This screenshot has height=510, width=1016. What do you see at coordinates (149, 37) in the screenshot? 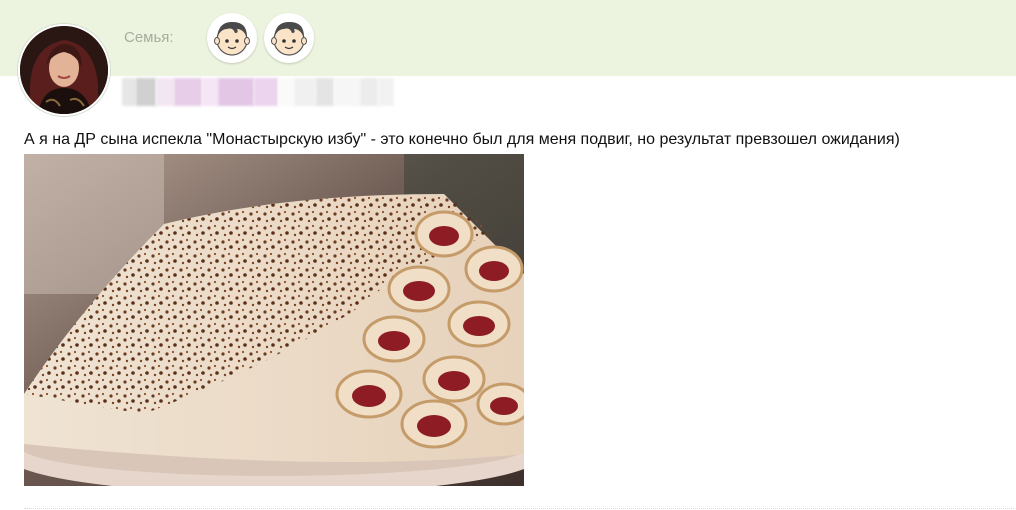
I see `family-label: Семья:` at bounding box center [149, 37].